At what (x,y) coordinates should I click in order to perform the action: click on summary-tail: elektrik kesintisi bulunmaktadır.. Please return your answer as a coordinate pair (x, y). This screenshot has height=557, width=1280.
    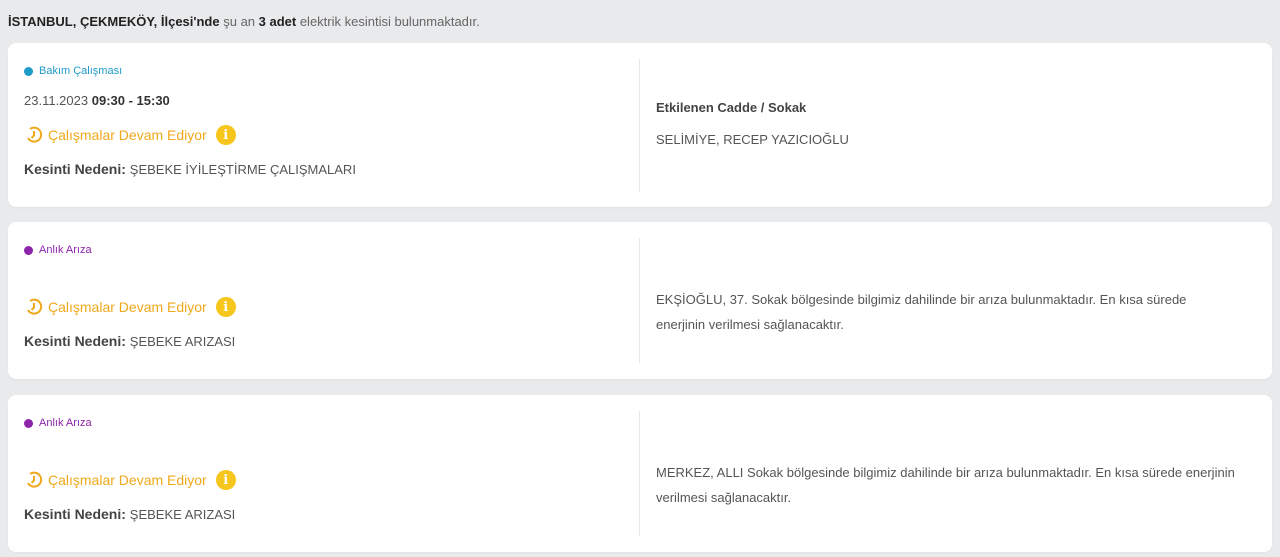
    Looking at the image, I should click on (388, 21).